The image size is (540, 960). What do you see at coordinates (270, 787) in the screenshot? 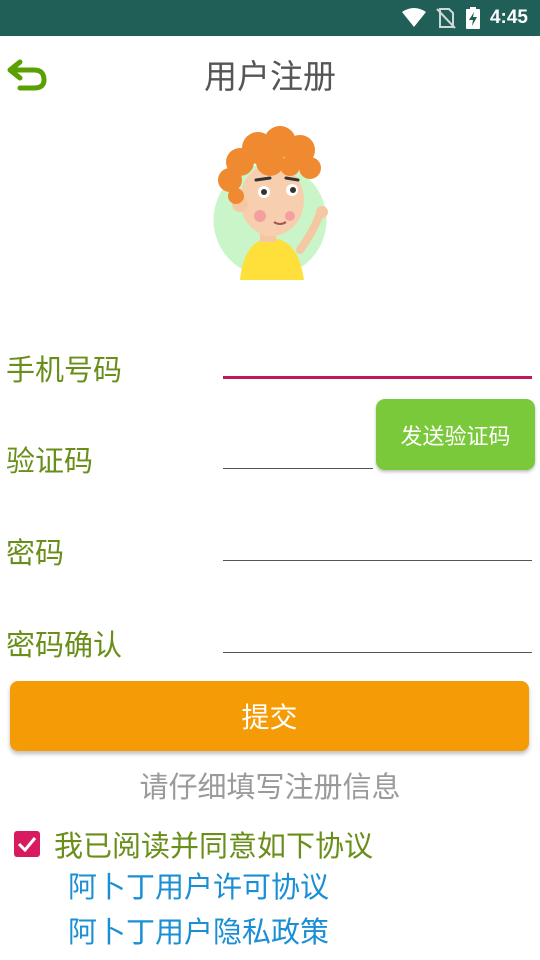
I see `hint-text: 请仔细填写注册信息` at bounding box center [270, 787].